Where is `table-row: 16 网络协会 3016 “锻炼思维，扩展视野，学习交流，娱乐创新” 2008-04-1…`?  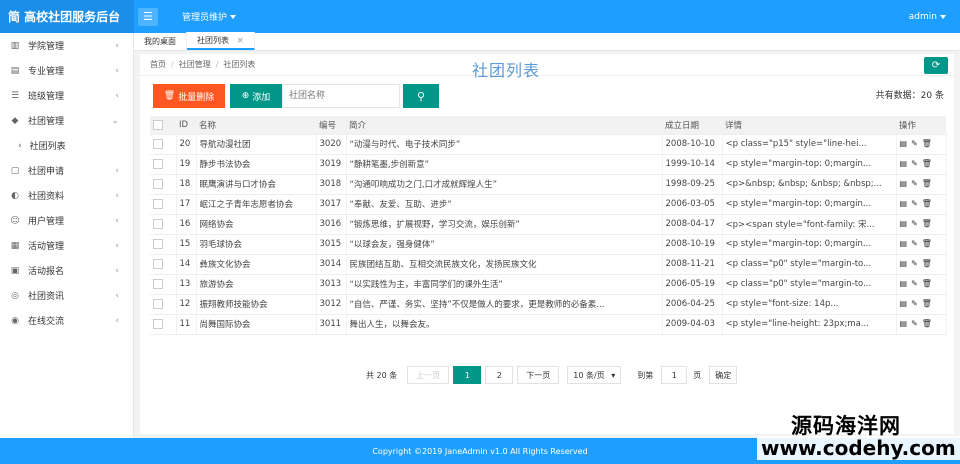
table-row: 16 网络协会 3016 “锻炼思维，扩展视野，学习交流，娱乐创新” 2008-04-1… is located at coordinates (548, 224).